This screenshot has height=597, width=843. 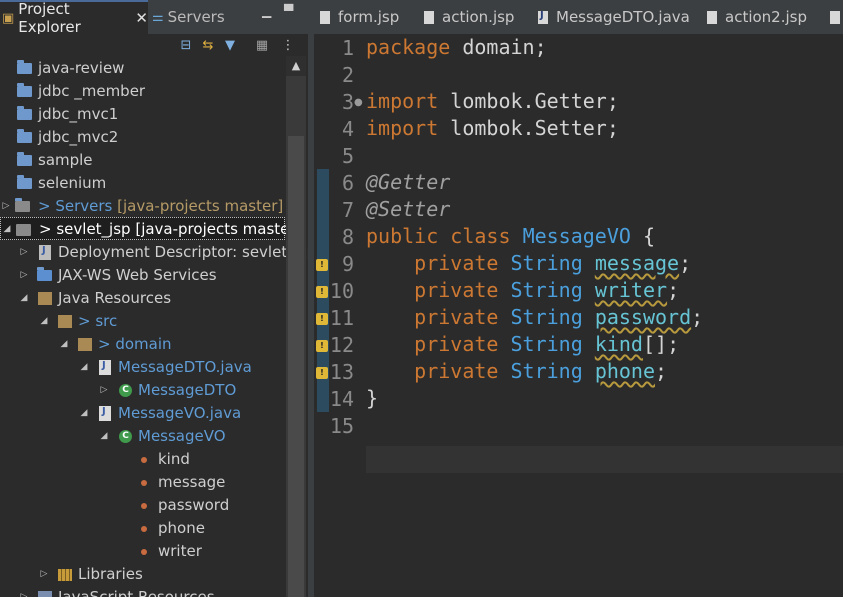 I want to click on editor-tab-form-jsp: form.jsp, so click(x=359, y=17).